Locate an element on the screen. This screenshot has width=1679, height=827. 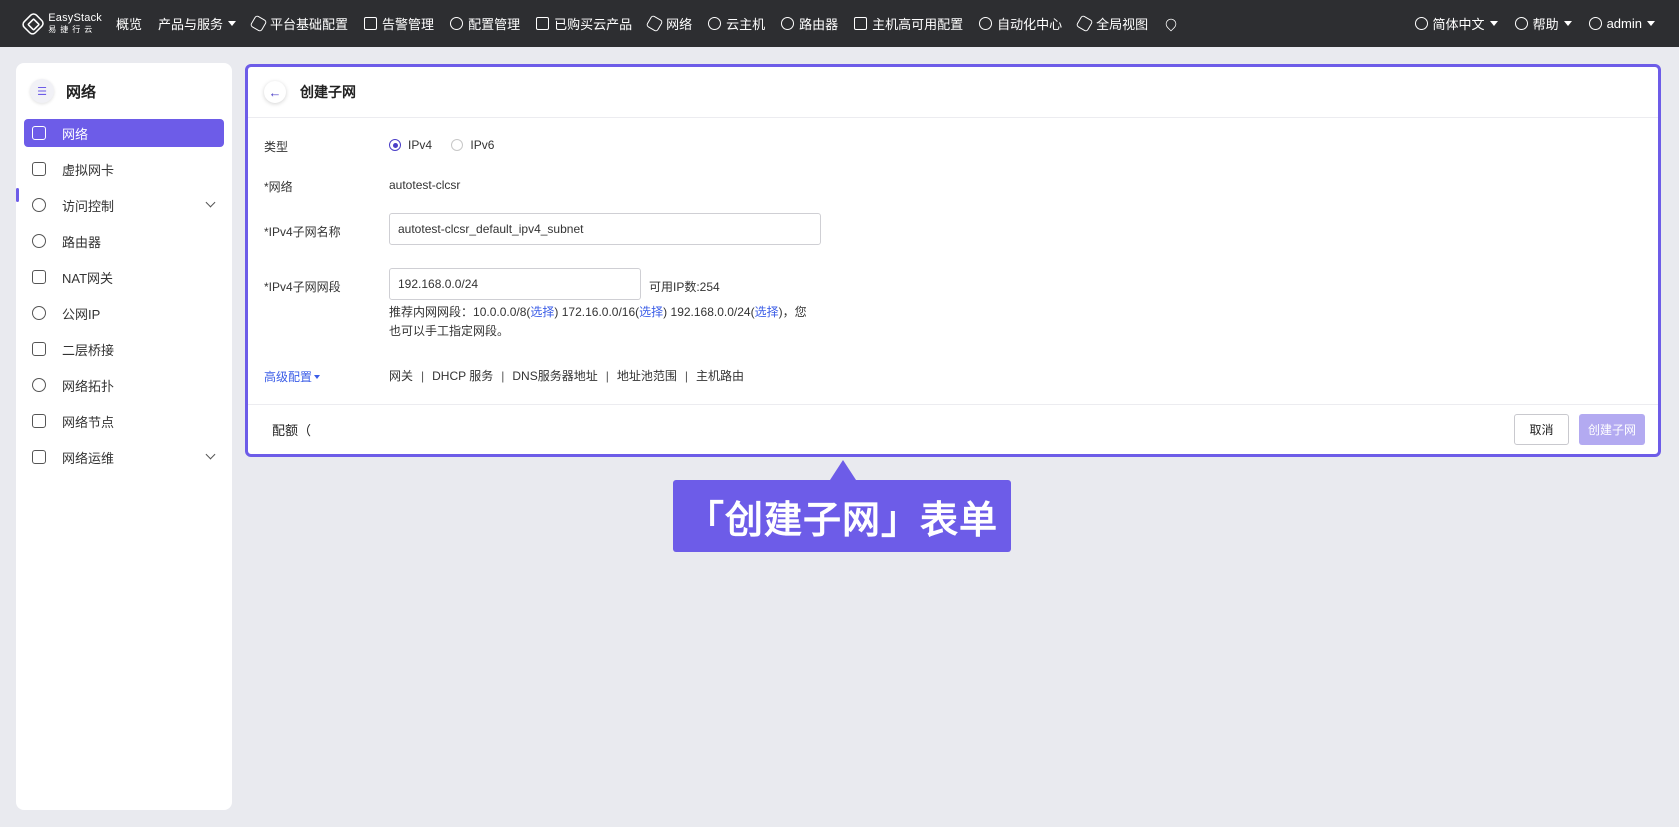
sidebar-item-network-ops: 网络运维 is located at coordinates (124, 457).